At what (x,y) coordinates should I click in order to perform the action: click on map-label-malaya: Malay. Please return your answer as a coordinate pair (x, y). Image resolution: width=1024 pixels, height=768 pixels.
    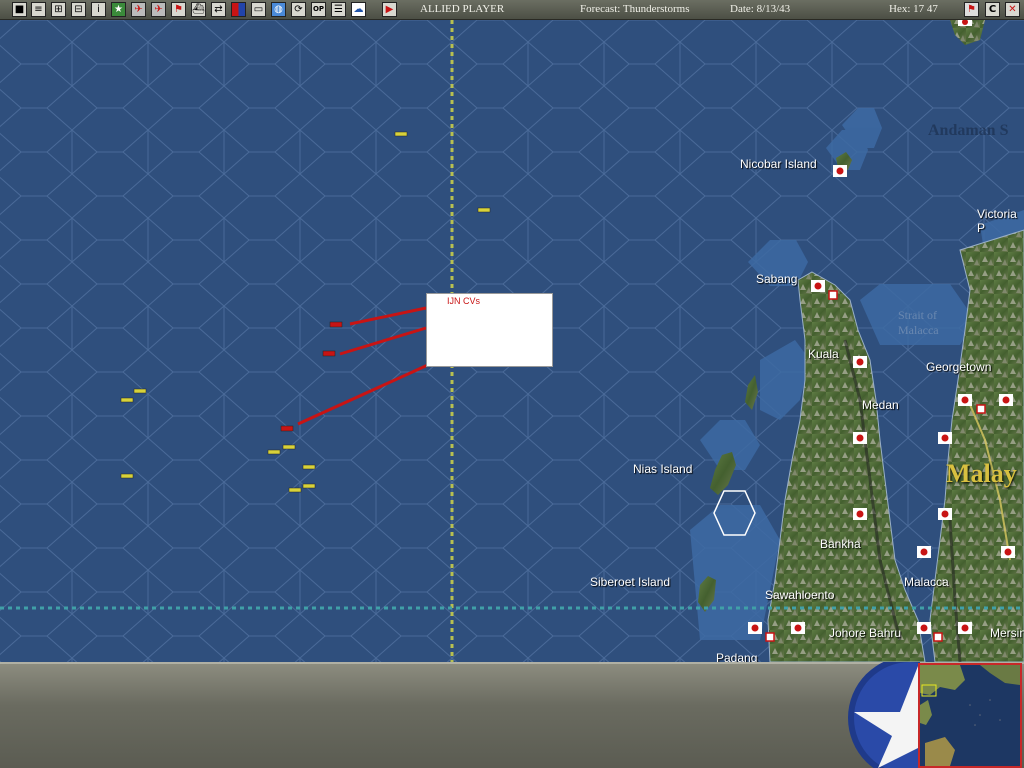
    Looking at the image, I should click on (981, 473).